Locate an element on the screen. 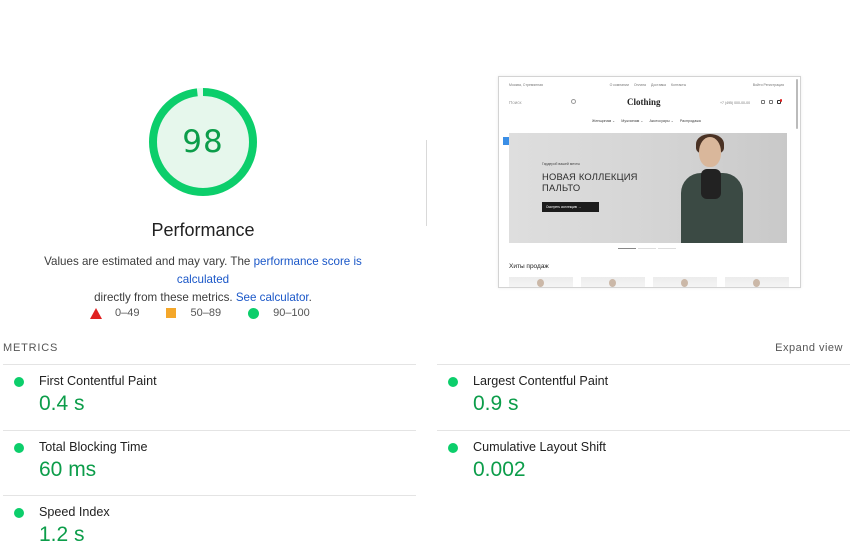  thumb-top-link: О компании is located at coordinates (619, 85).